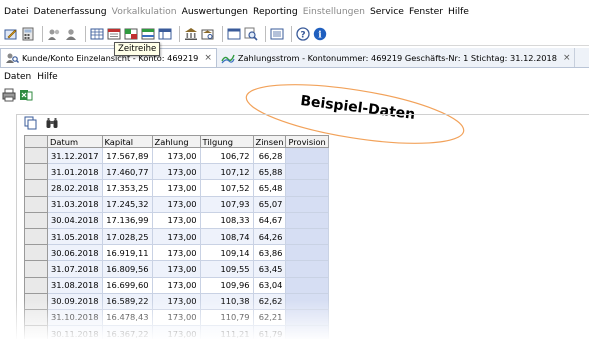 The image size is (589, 339). What do you see at coordinates (9, 95) in the screenshot?
I see `printer-icon` at bounding box center [9, 95].